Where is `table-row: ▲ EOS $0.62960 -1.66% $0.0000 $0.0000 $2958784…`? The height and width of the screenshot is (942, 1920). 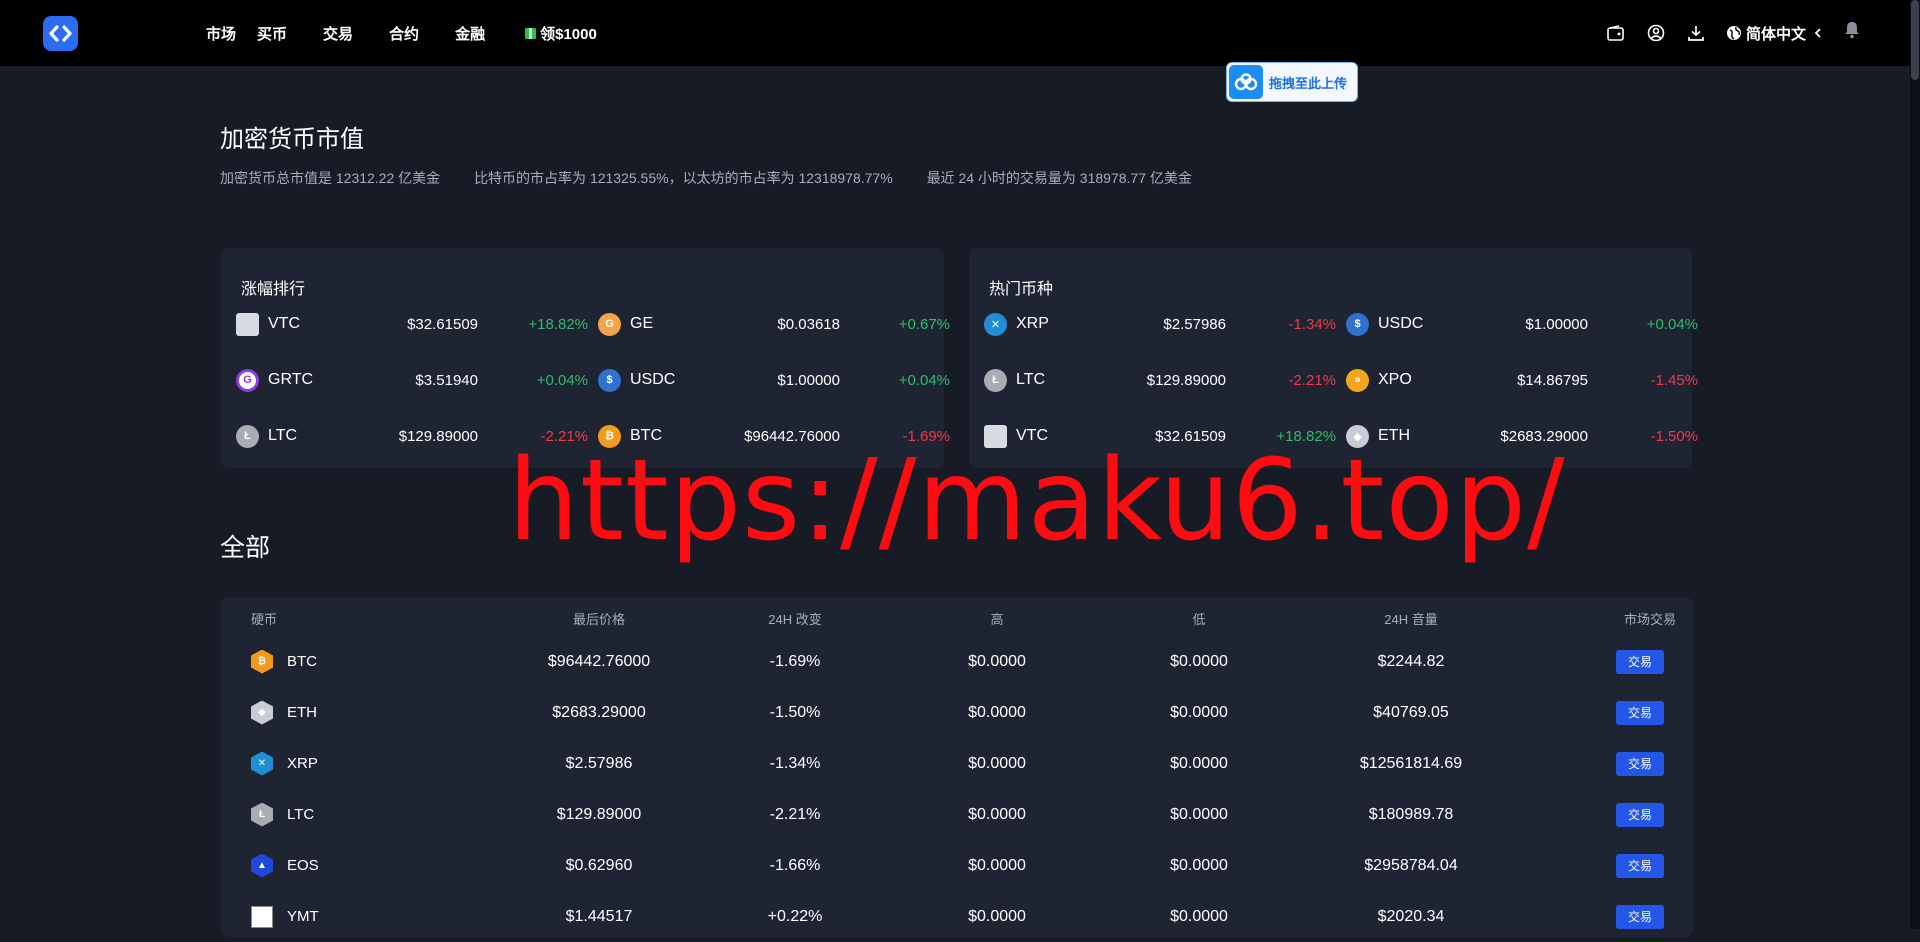
table-row: ▲ EOS $0.62960 -1.66% $0.0000 $0.0000 $2958784… is located at coordinates (957, 865).